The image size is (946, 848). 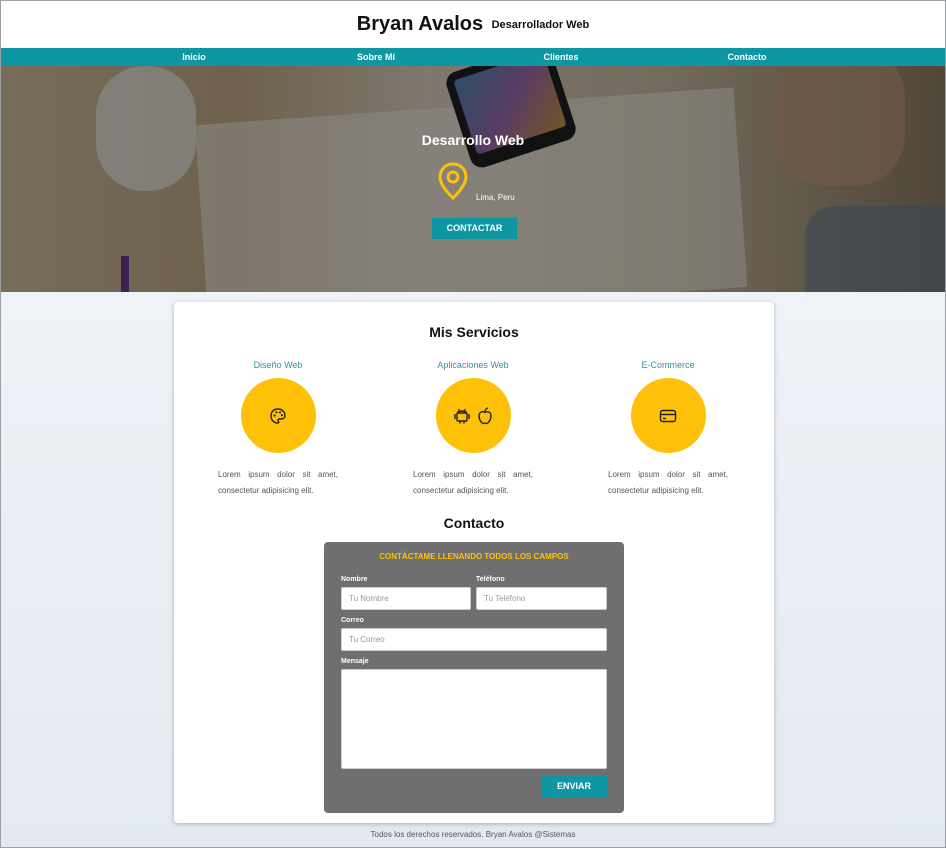 I want to click on service-name: E-Commerce, so click(x=668, y=365).